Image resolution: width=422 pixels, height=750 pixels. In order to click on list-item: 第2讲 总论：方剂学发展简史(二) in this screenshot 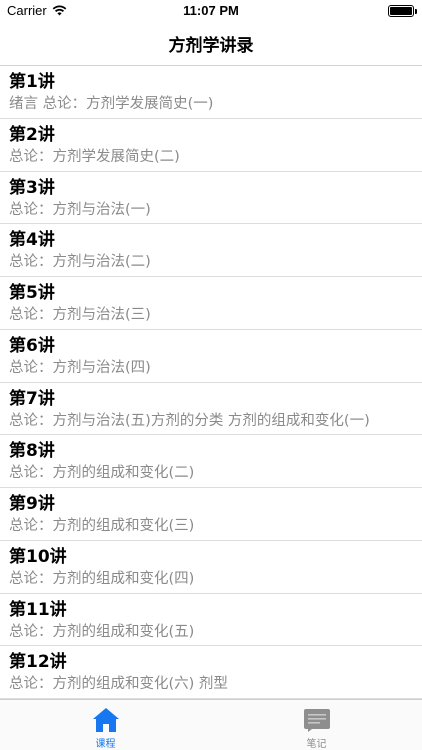, I will do `click(211, 145)`.